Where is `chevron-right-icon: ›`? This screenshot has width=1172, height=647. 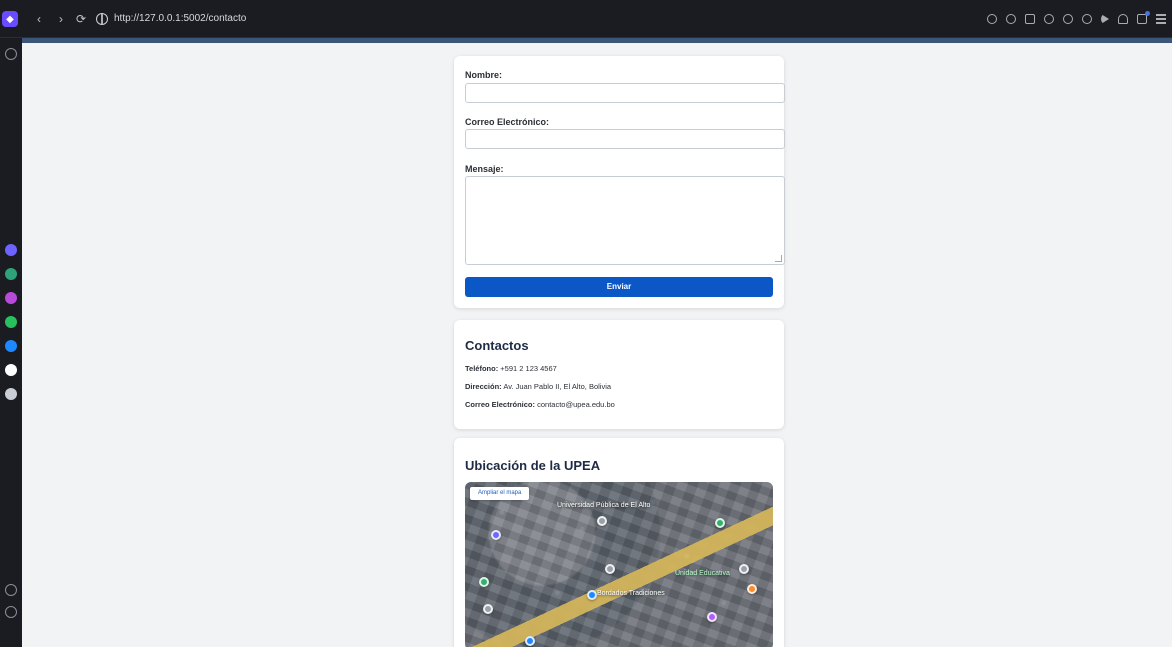 chevron-right-icon: › is located at coordinates (61, 19).